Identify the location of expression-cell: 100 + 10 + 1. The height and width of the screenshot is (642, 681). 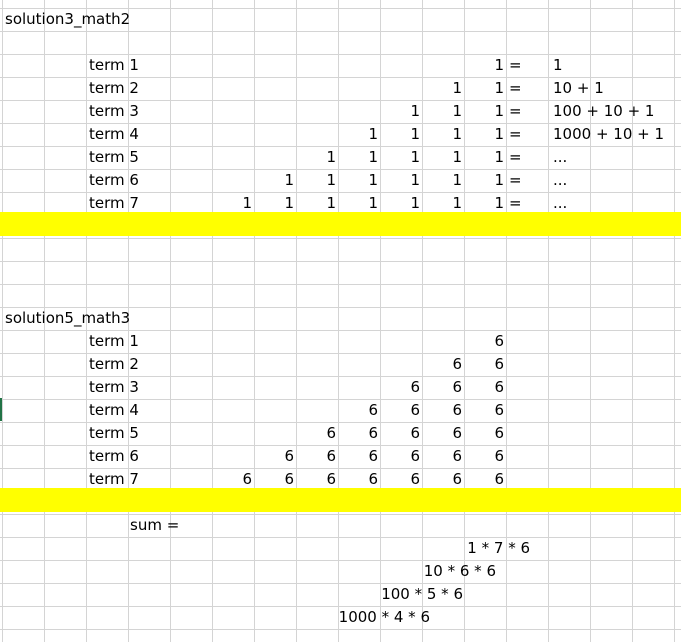
(615, 111).